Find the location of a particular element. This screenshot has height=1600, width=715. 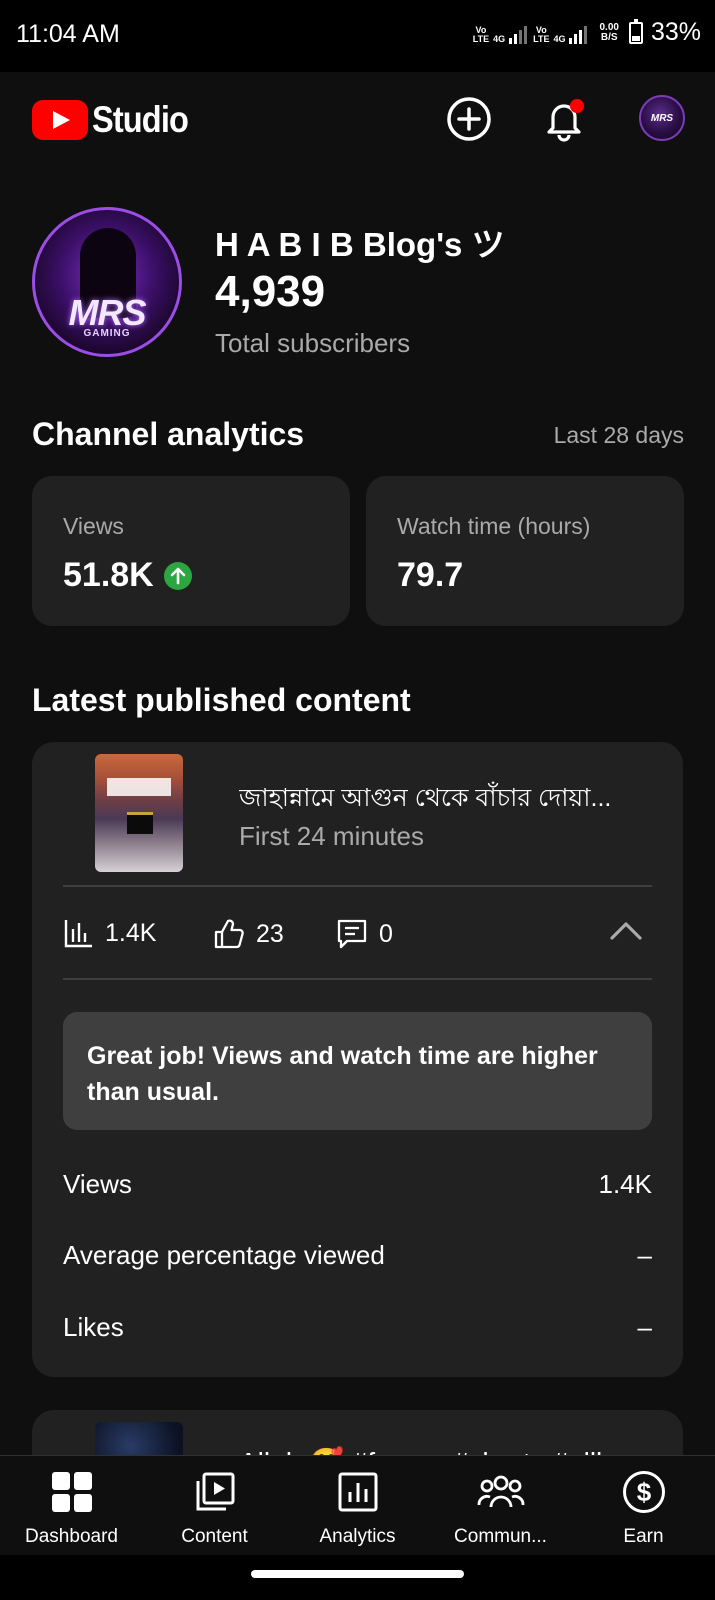

nav-earn: $ Earn is located at coordinates (643, 1506).